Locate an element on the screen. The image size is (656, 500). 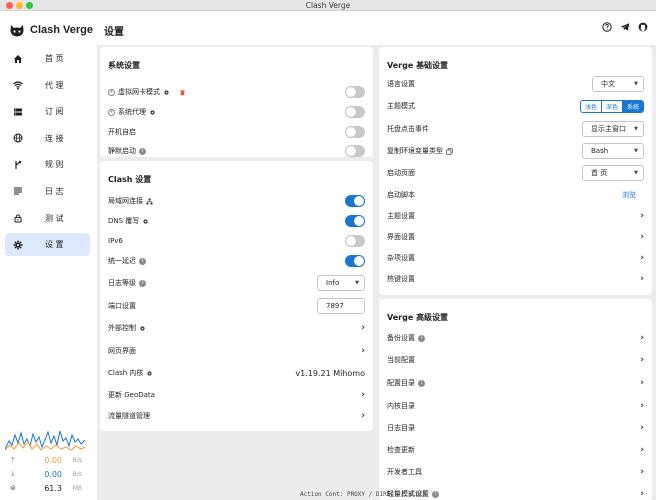
allow-lan-toggle is located at coordinates (355, 201).